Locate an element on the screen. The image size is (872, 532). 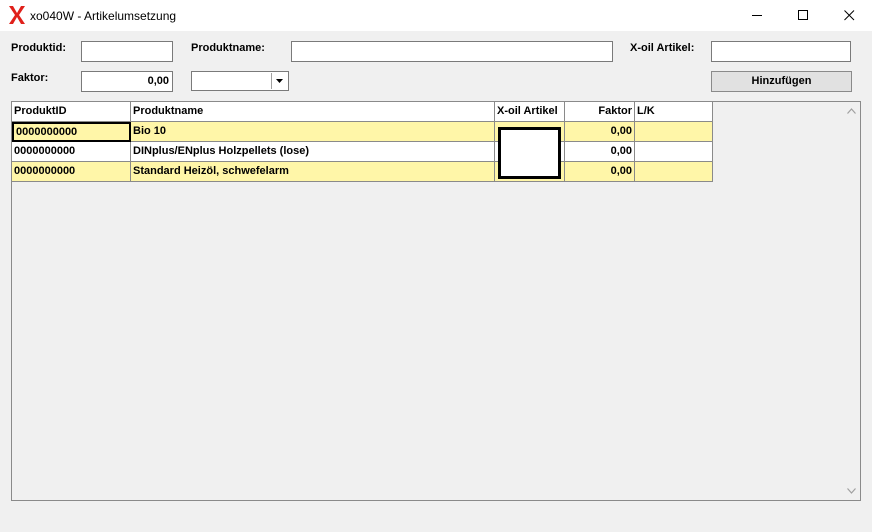
maximize-icon is located at coordinates (802, 15).